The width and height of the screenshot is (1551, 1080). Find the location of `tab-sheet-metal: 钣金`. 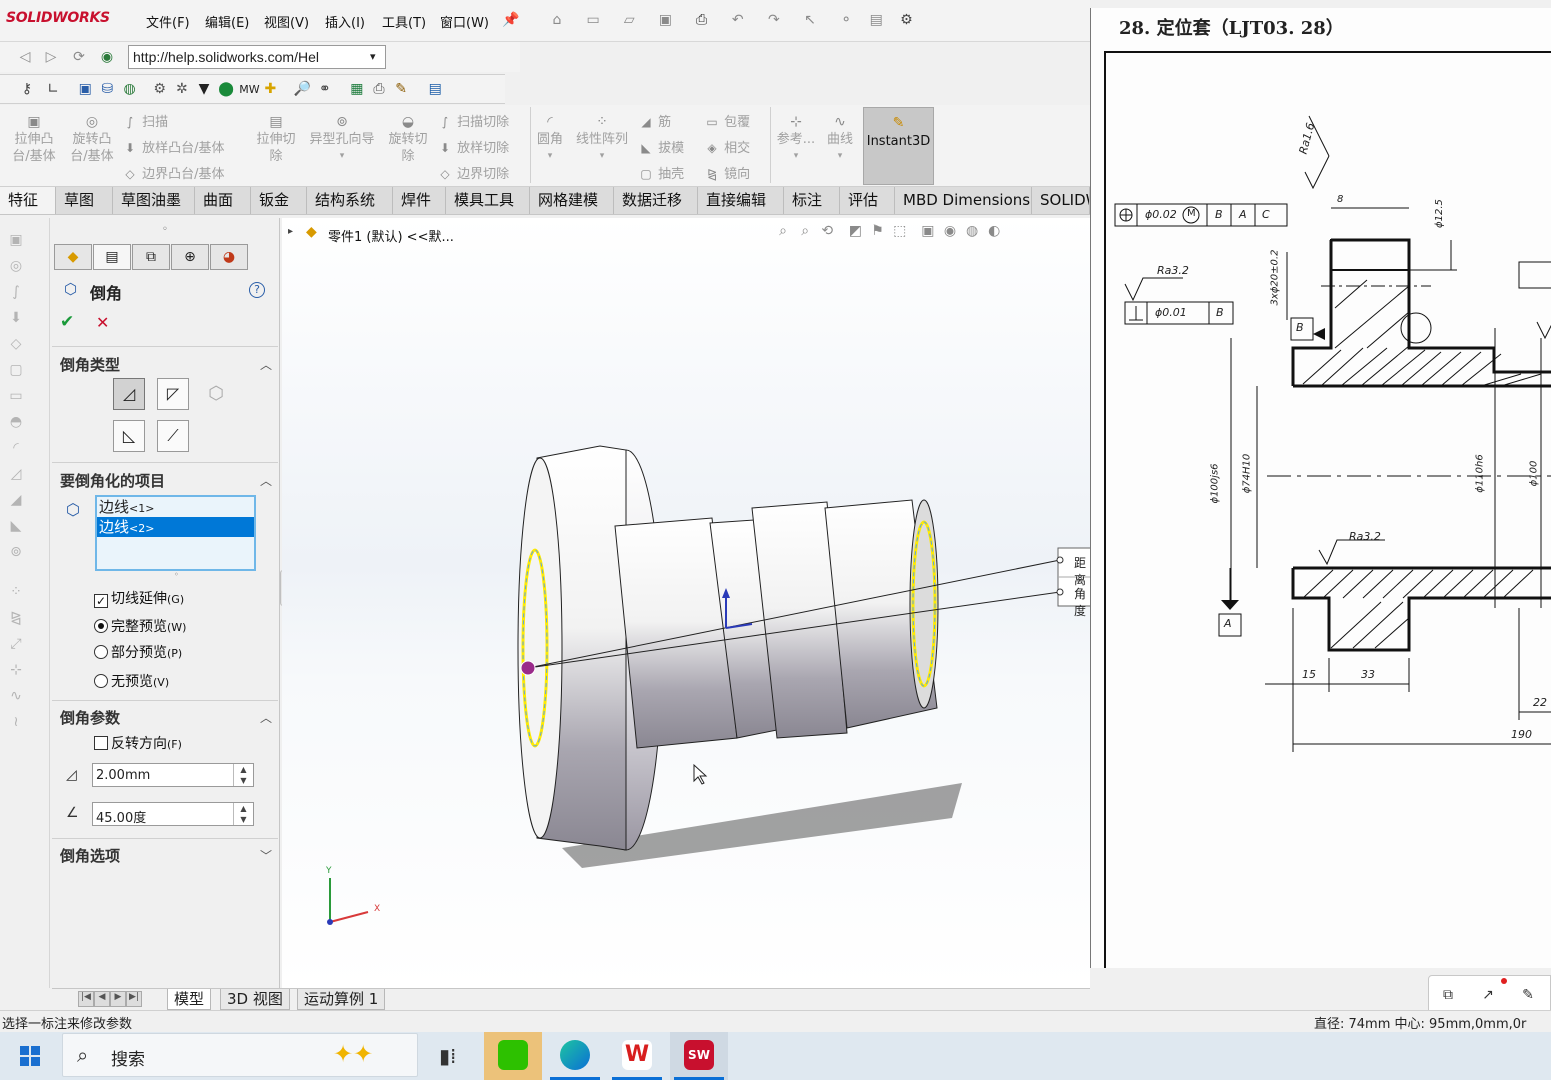

tab-sheet-metal: 钣金 is located at coordinates (279, 200).